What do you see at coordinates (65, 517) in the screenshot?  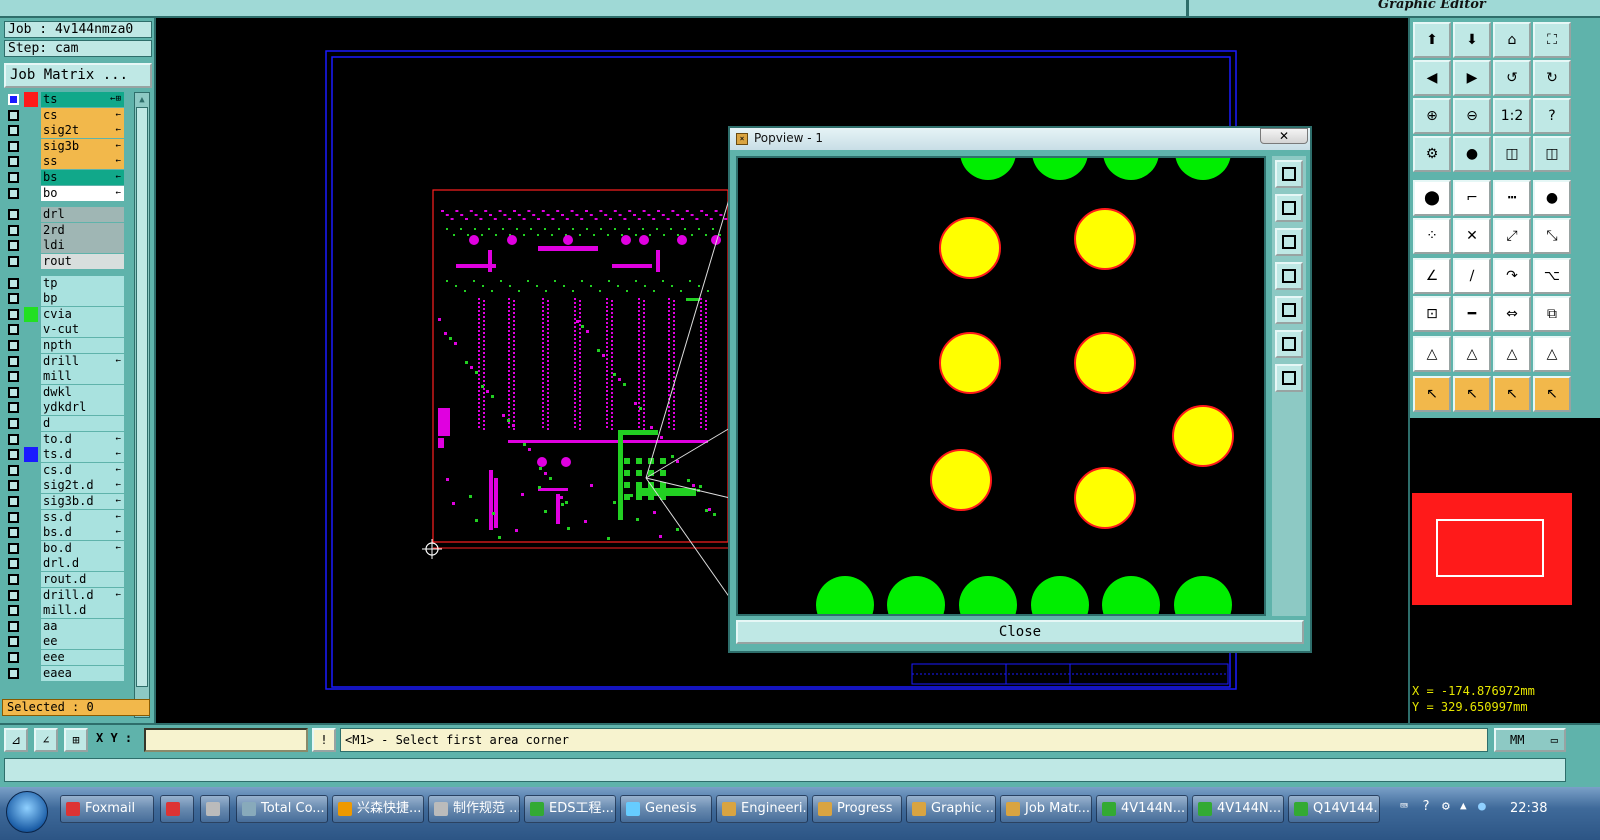 I see `layer-row: ss.d ←` at bounding box center [65, 517].